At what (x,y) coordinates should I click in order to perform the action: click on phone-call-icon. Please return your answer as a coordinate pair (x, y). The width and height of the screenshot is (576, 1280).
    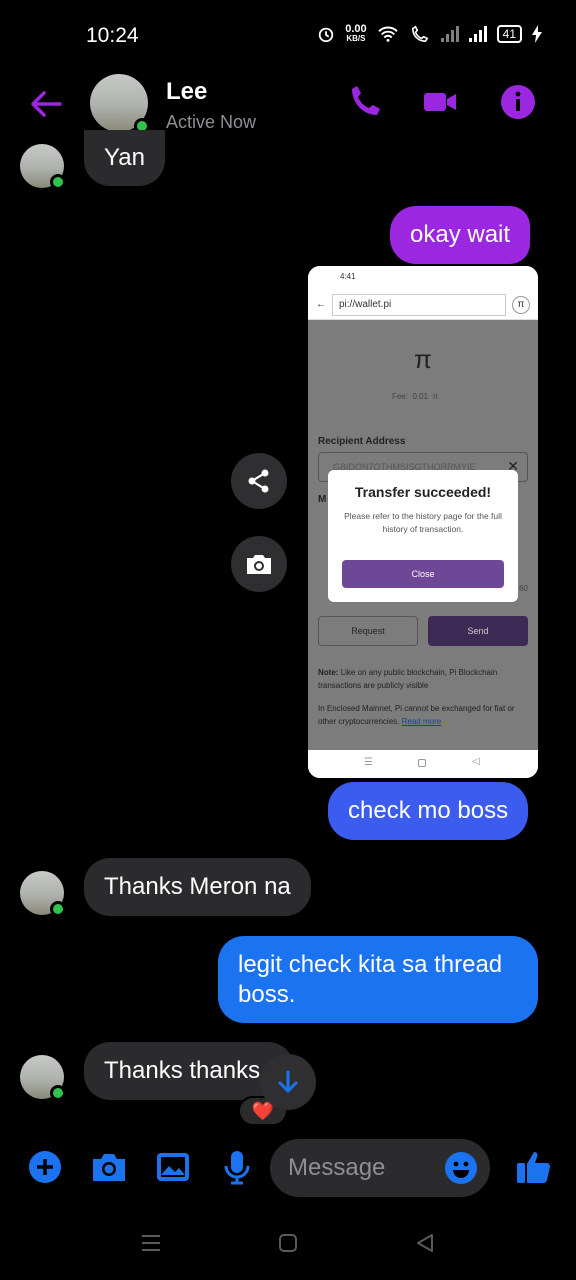
    Looking at the image, I should click on (364, 102).